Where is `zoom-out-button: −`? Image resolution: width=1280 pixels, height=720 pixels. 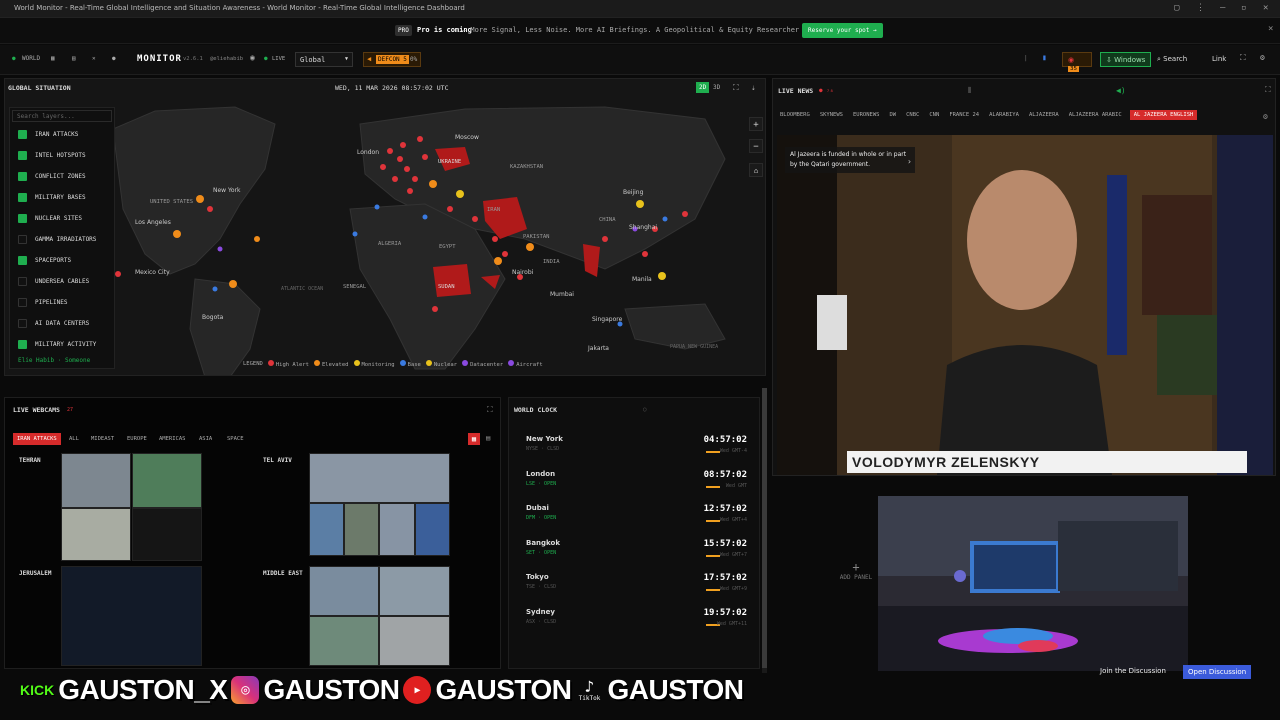 zoom-out-button: − is located at coordinates (756, 146).